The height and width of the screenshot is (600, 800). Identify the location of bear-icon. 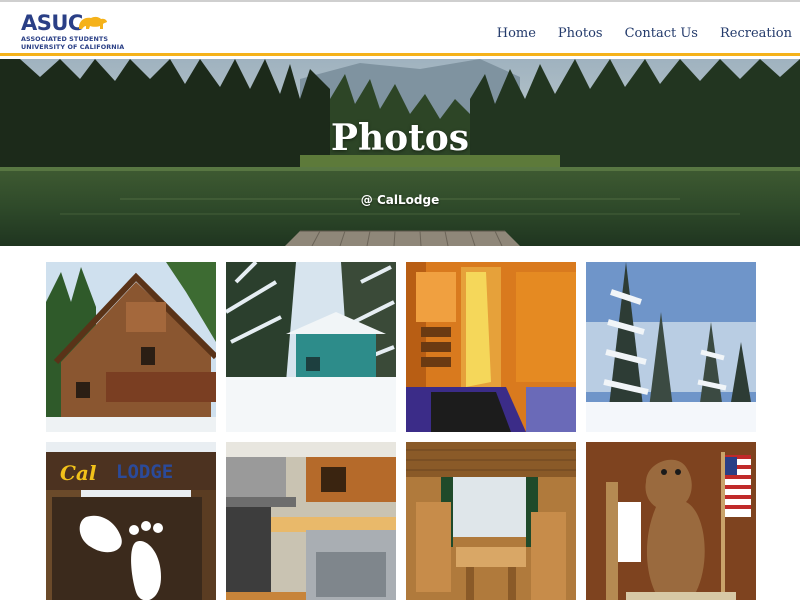
(93, 22).